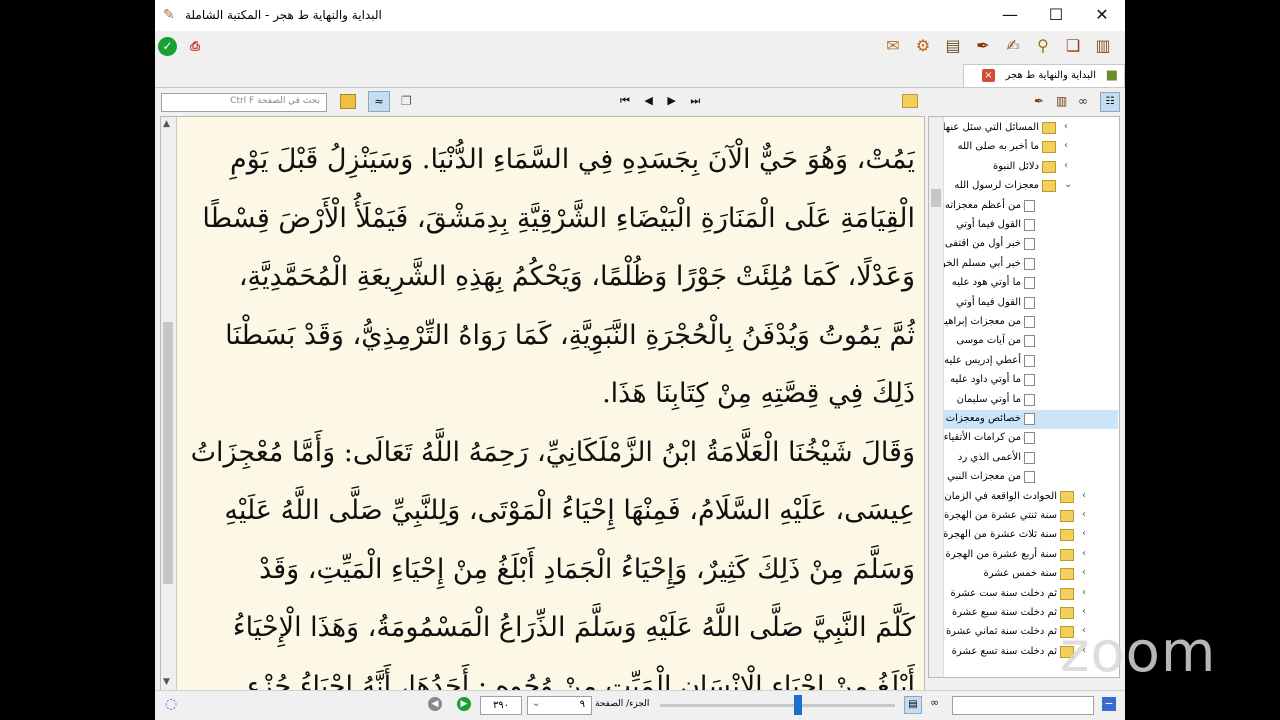 The image size is (1280, 720). Describe the element at coordinates (1031, 341) in the screenshot. I see `tree-item: من آيات موسى` at that location.